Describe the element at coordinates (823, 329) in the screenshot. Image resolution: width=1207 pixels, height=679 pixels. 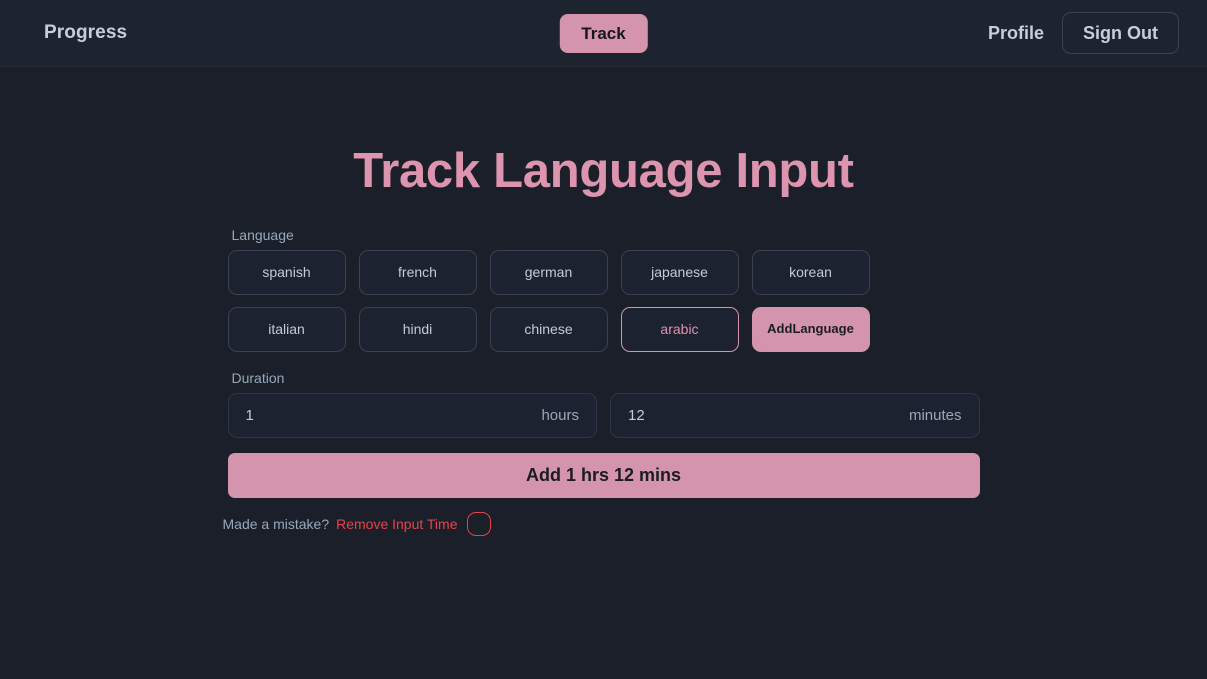
I see `add-language-line2: Language` at that location.